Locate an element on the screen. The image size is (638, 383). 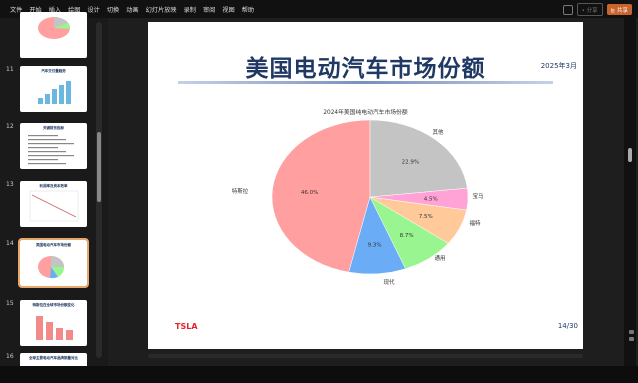
share-button: ⊵ 共享 is located at coordinates (619, 9).